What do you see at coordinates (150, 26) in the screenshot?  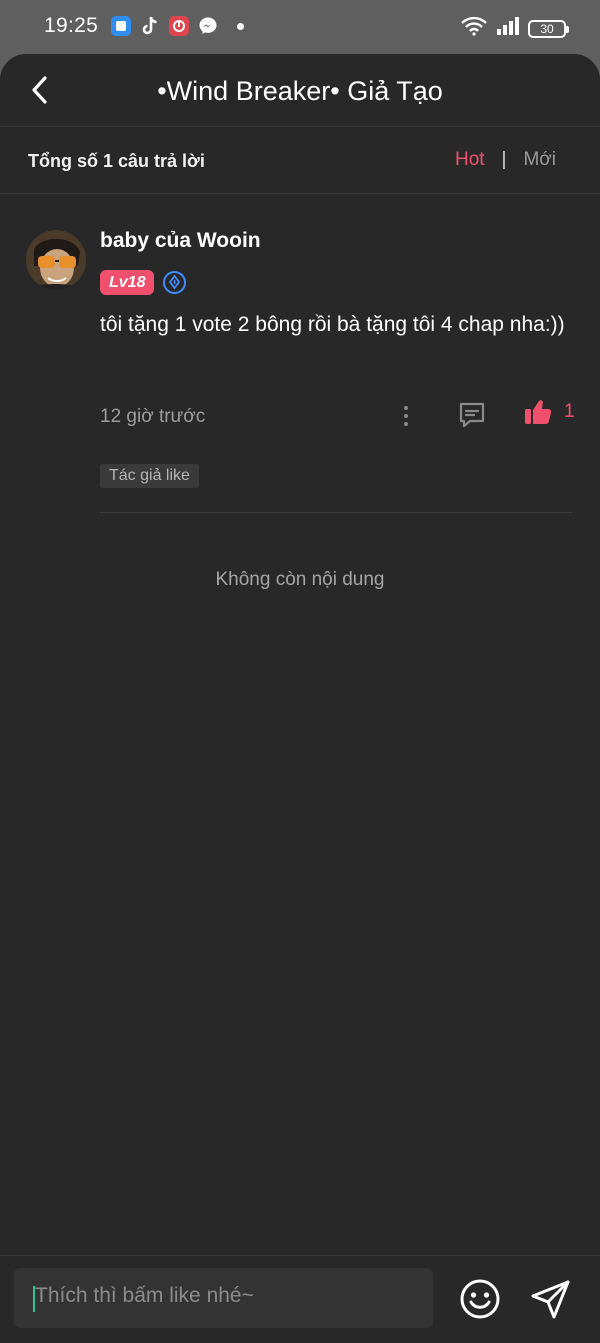 I see `tiktok-icon` at bounding box center [150, 26].